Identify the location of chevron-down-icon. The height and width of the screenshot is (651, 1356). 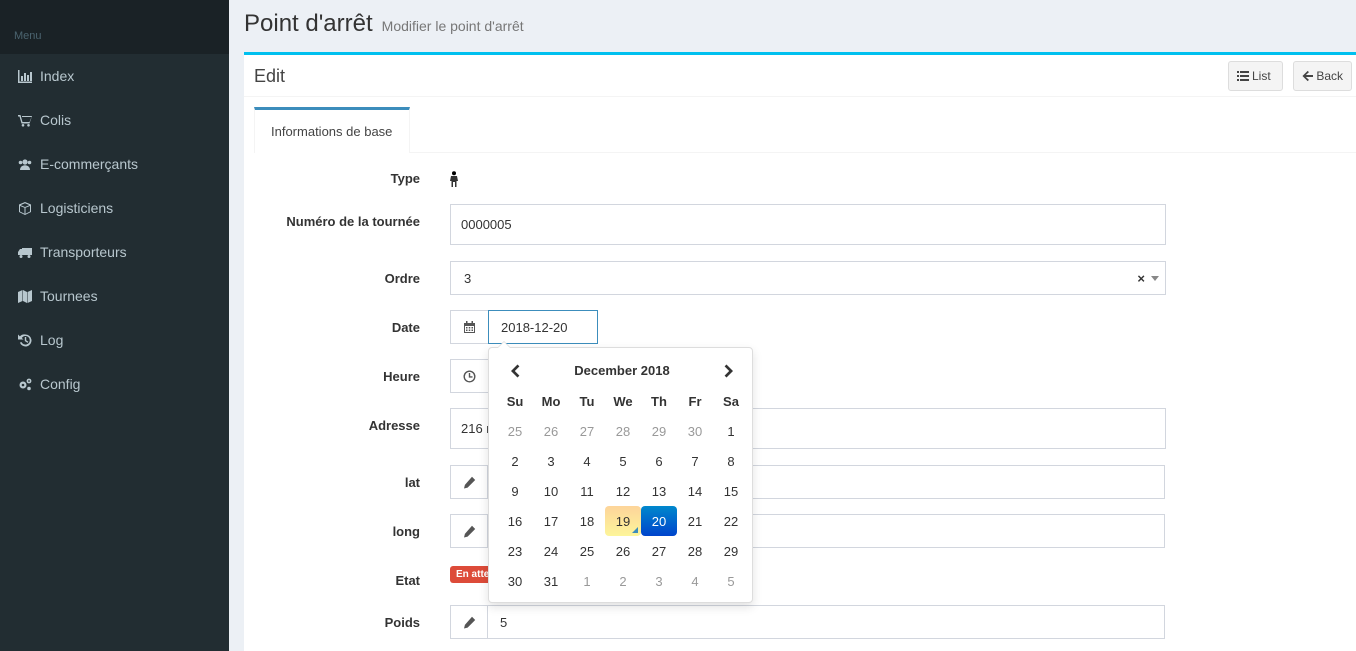
(1155, 278).